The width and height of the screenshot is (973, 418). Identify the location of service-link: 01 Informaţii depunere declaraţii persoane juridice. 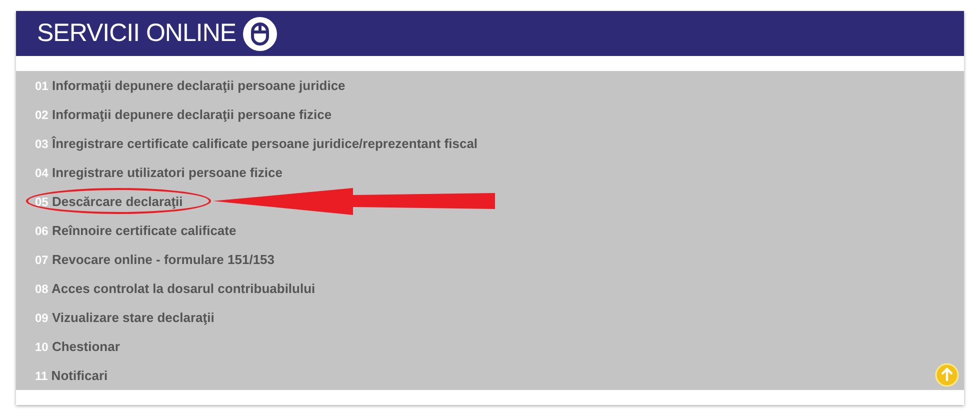
(190, 85).